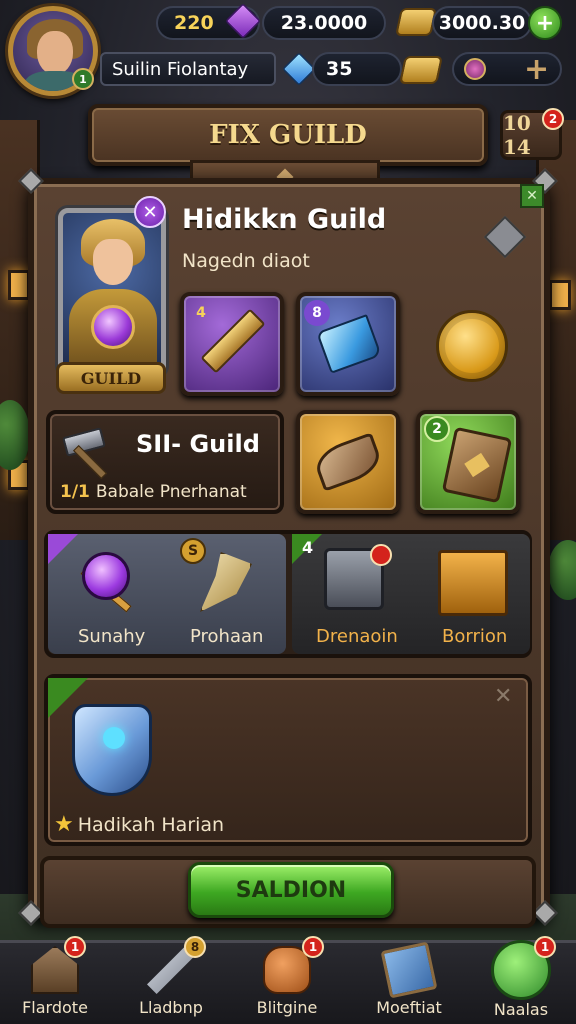 The image size is (576, 1024). Describe the element at coordinates (167, 594) in the screenshot. I see `shelf-cell-left: Sunahy S Prohaan` at that location.